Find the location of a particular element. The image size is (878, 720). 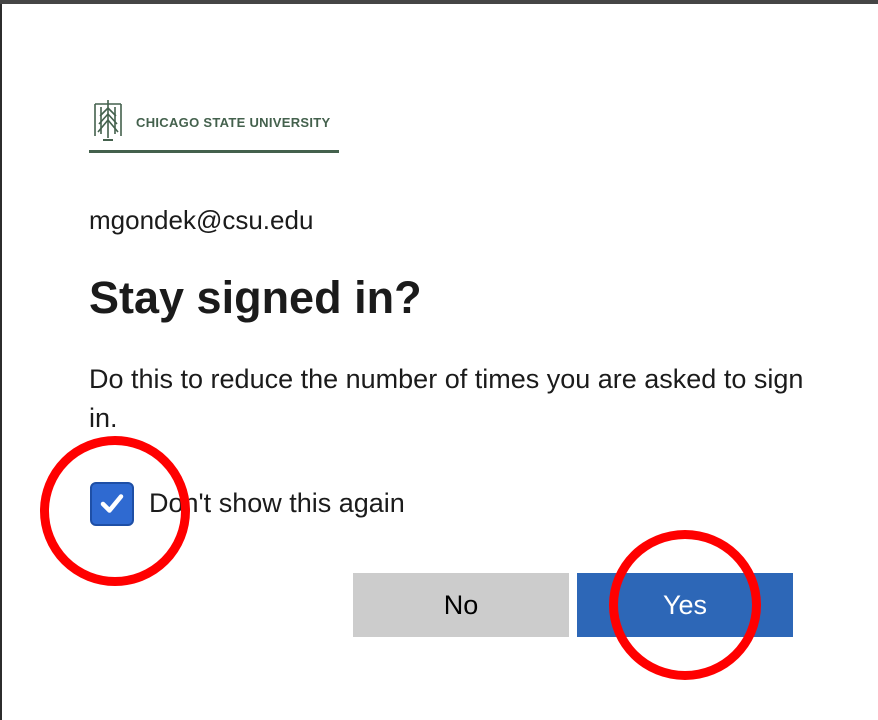

yes-button: Yes is located at coordinates (685, 605).